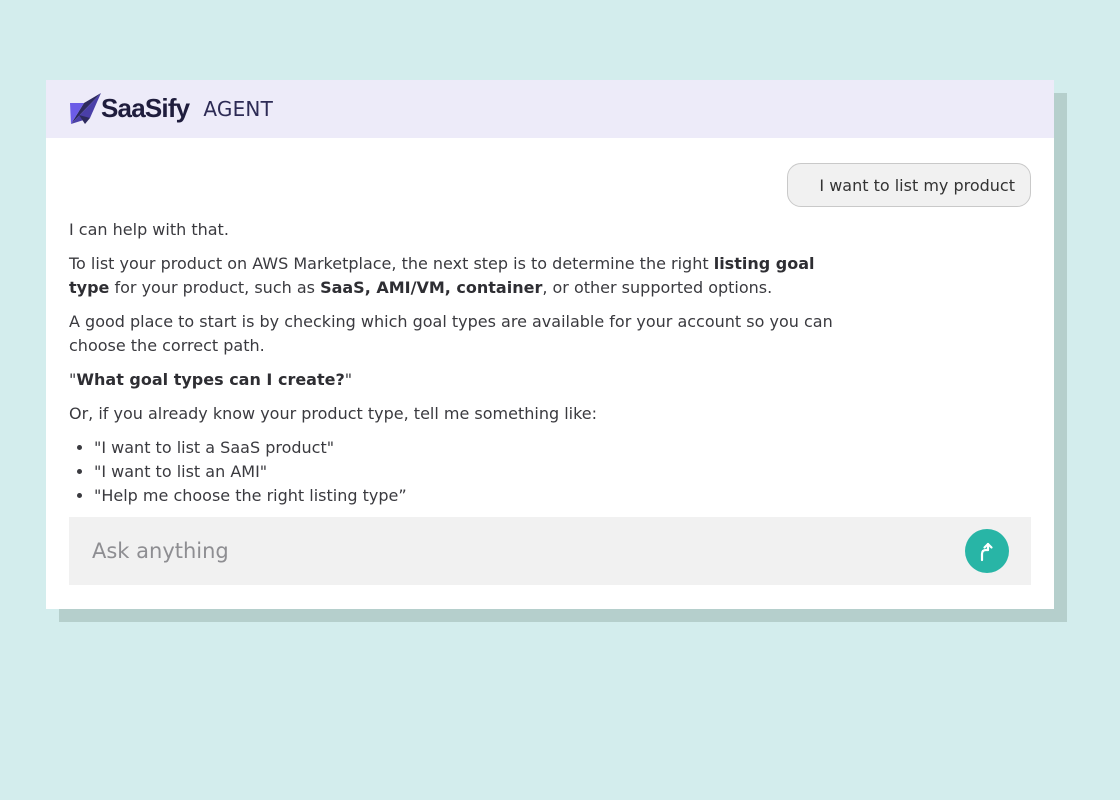 Image resolution: width=1120 pixels, height=800 pixels. Describe the element at coordinates (917, 185) in the screenshot. I see `user-message-text: I want to list my product` at that location.